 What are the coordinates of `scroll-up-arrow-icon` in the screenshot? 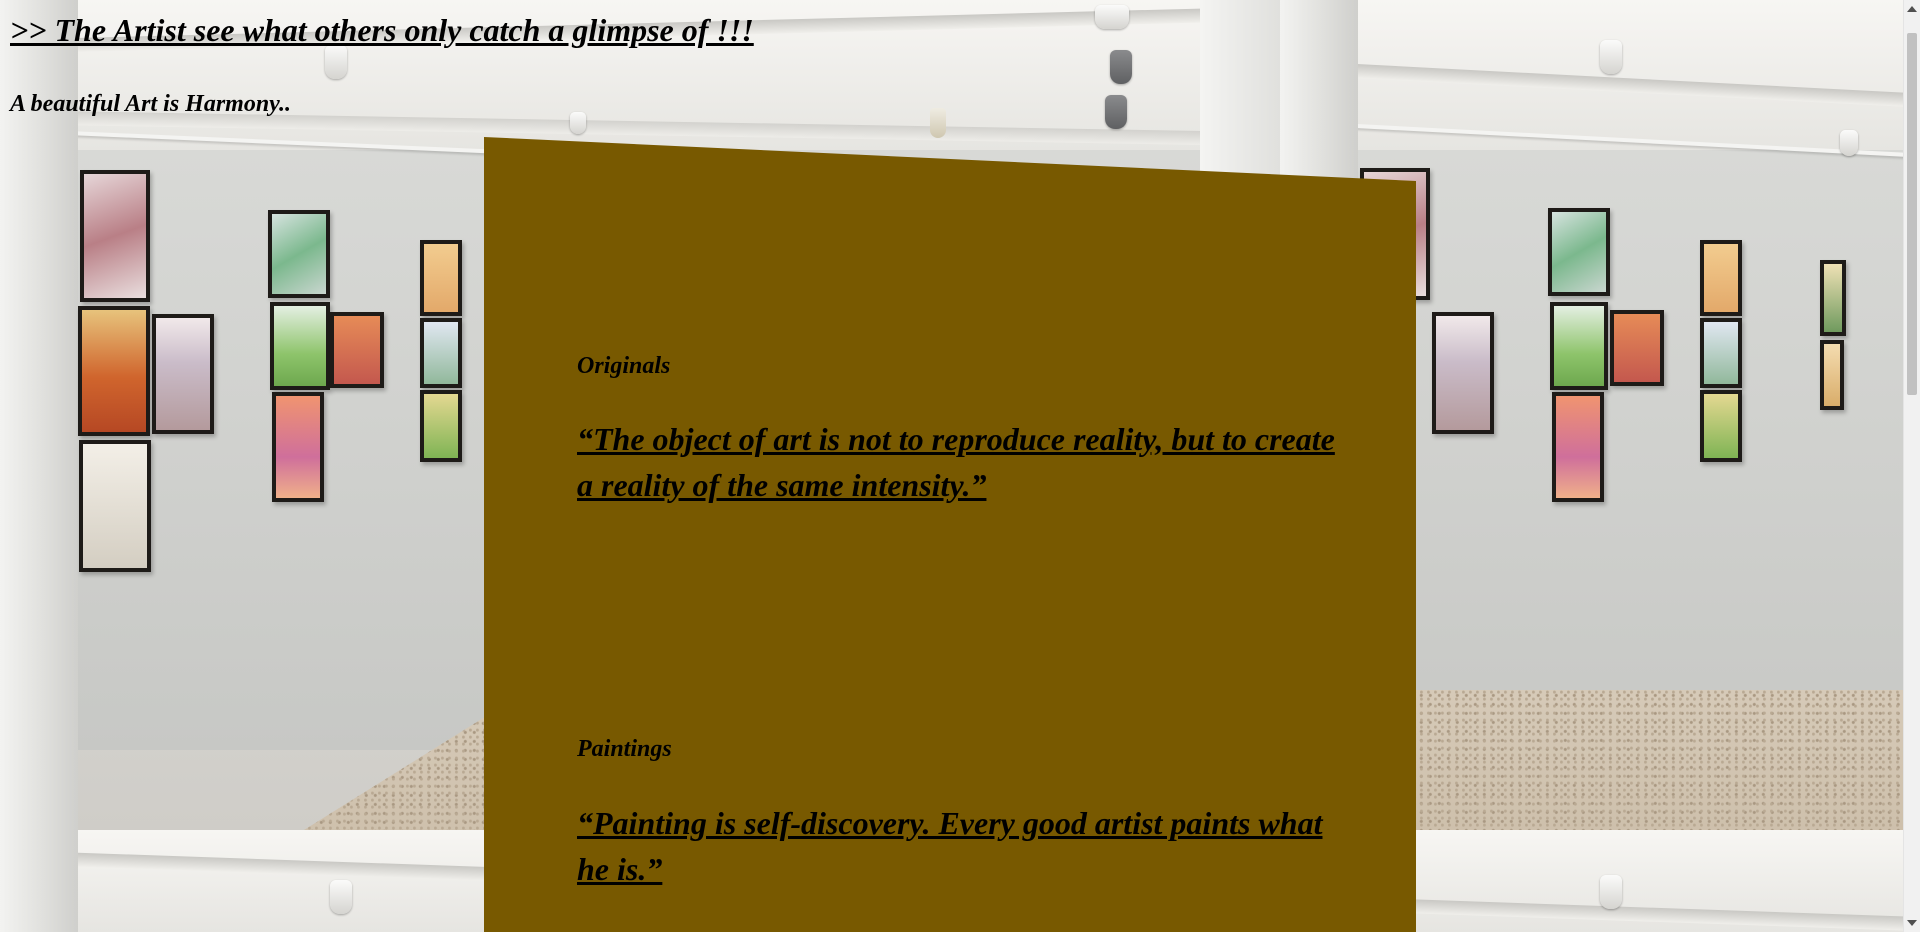 It's located at (1912, 9).